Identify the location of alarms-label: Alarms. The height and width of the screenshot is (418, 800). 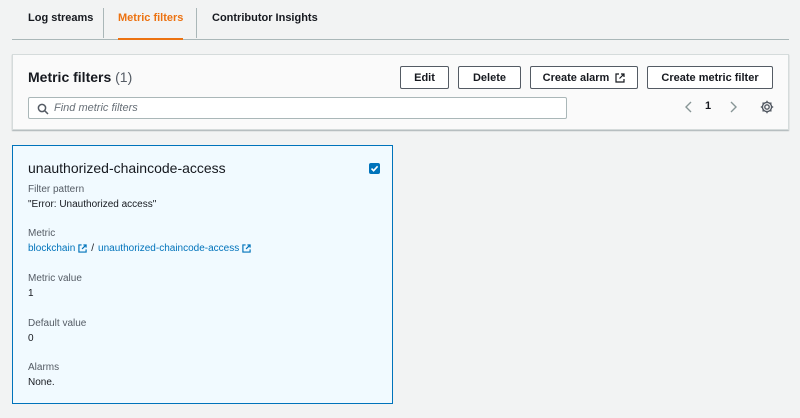
(44, 367).